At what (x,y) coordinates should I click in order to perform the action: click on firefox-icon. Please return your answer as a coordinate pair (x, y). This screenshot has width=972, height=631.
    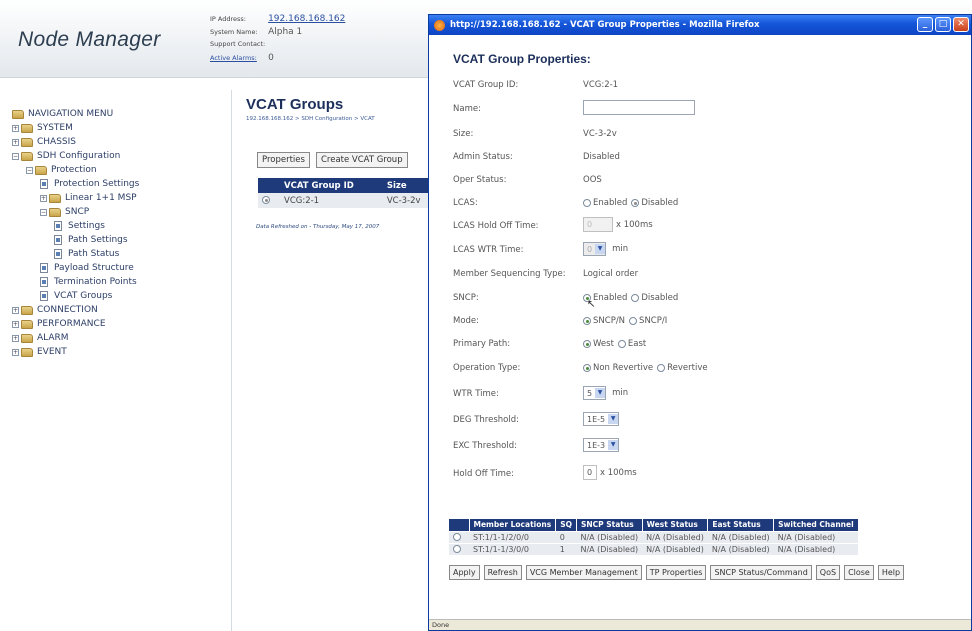
    Looking at the image, I should click on (439, 25).